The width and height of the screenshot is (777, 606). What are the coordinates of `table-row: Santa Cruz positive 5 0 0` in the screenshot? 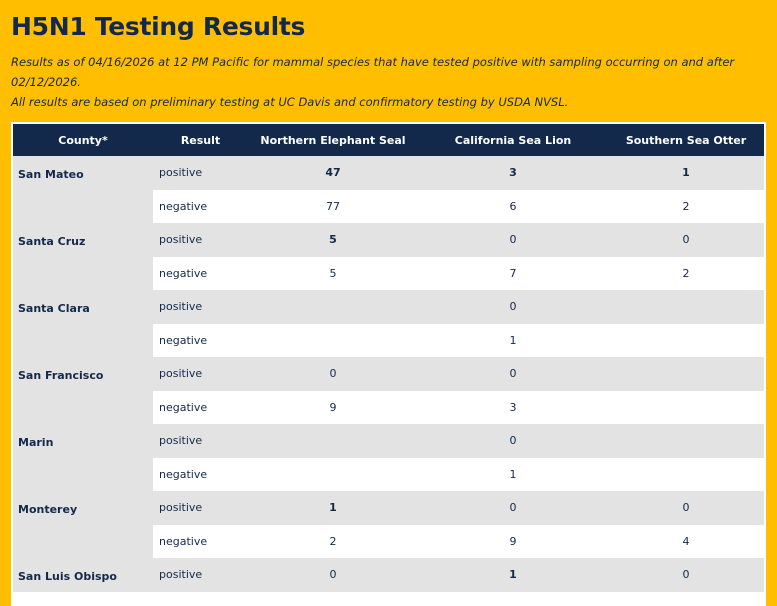 It's located at (388, 256).